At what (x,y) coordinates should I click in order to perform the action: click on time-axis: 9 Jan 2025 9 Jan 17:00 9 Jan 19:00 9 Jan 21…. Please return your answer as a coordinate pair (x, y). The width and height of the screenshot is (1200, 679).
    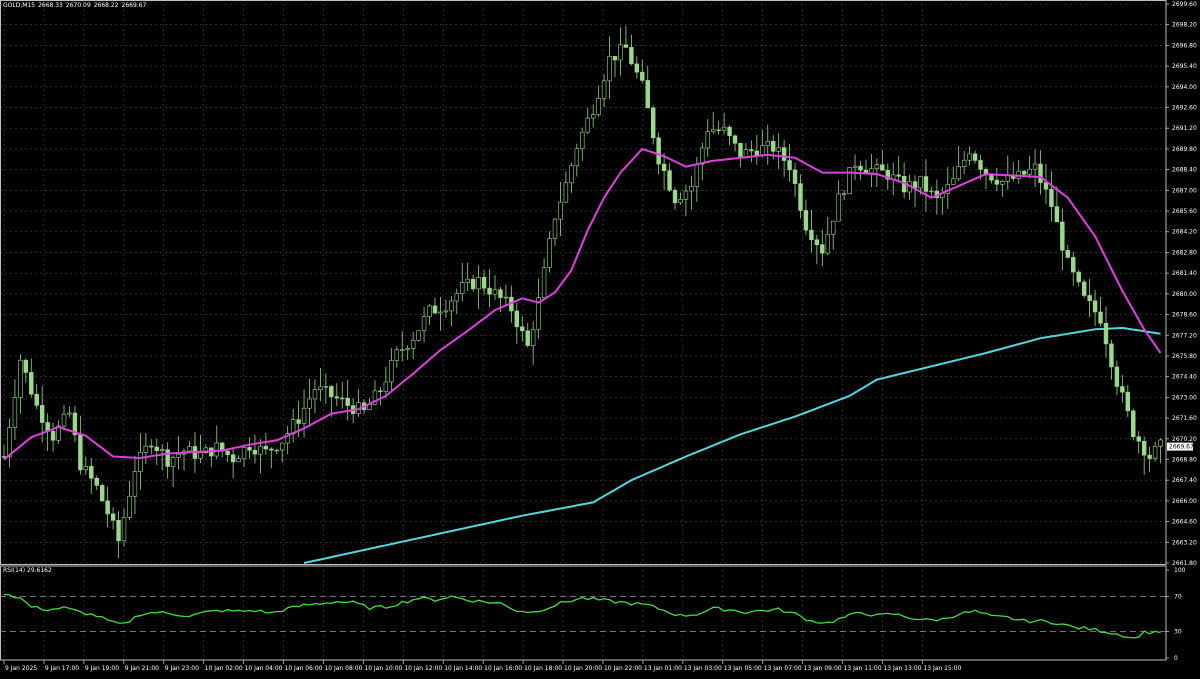
    Looking at the image, I should click on (482, 666).